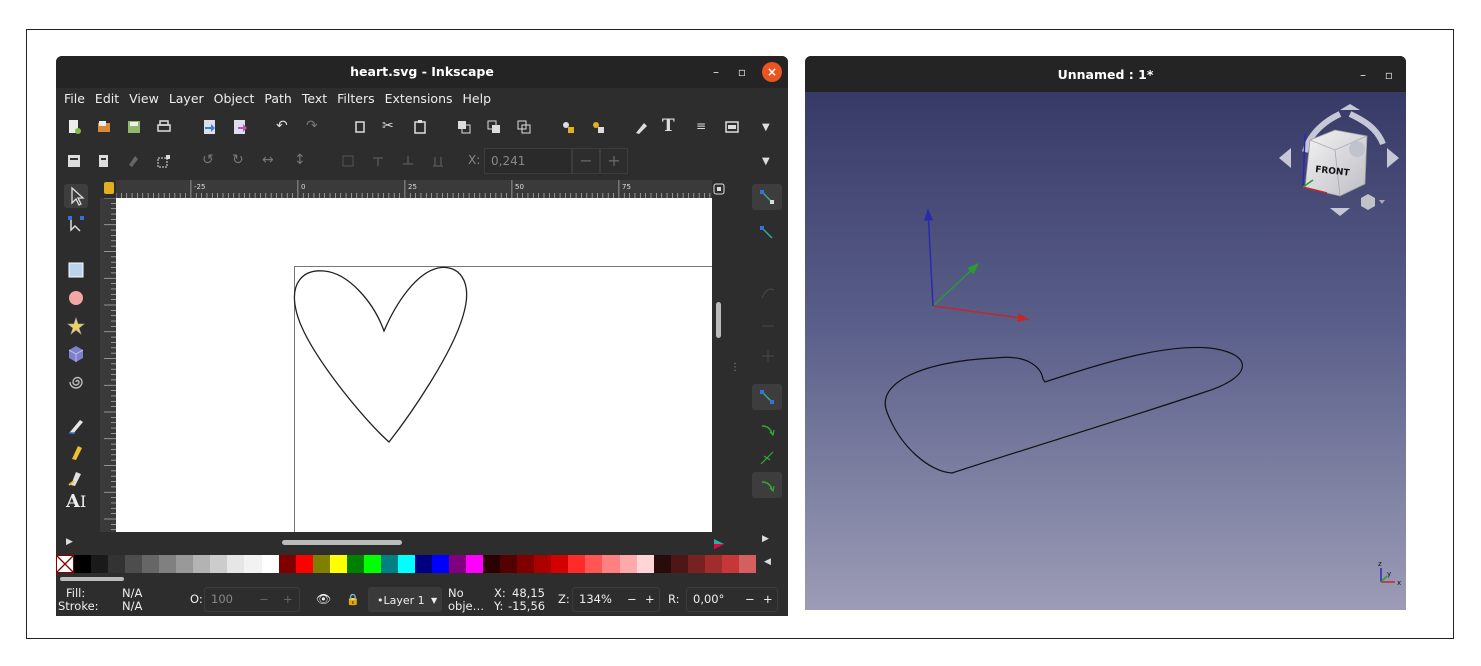  I want to click on export-icon, so click(240, 127).